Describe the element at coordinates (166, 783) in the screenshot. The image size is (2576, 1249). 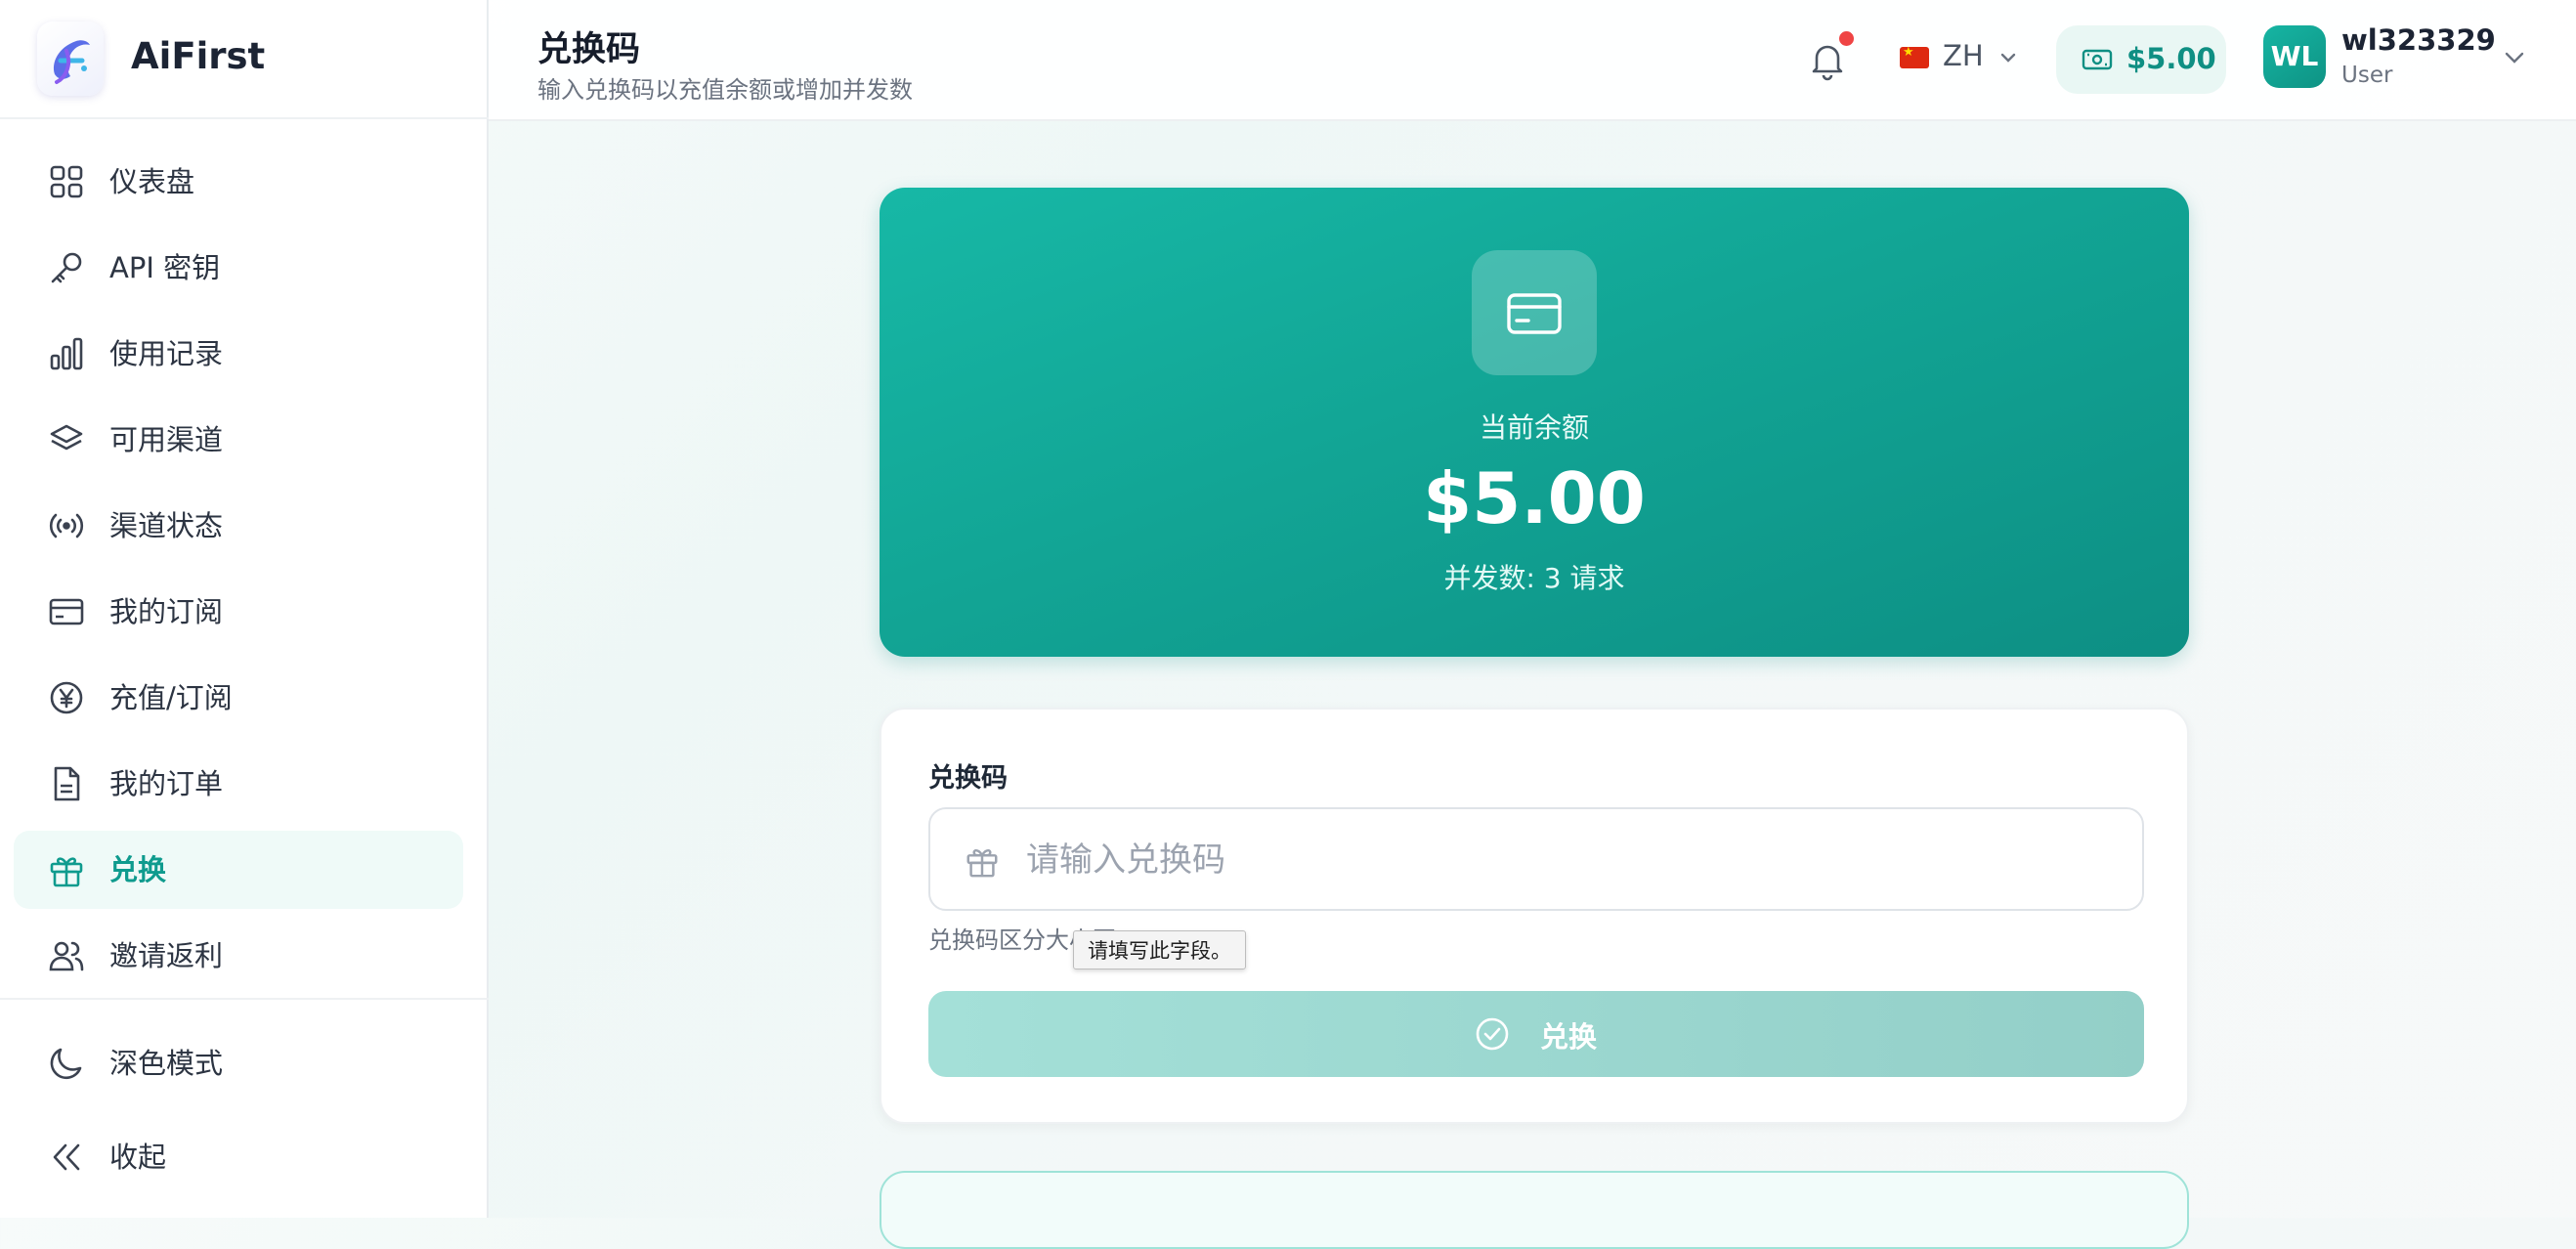
I see `sidebar-item-label: 我的订单` at that location.